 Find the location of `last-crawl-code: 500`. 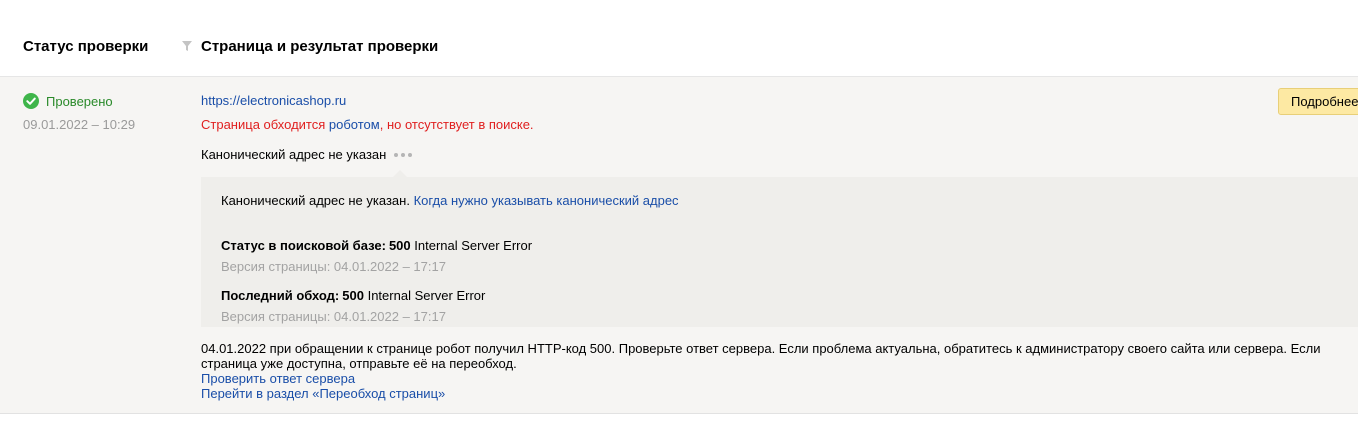

last-crawl-code: 500 is located at coordinates (353, 295).